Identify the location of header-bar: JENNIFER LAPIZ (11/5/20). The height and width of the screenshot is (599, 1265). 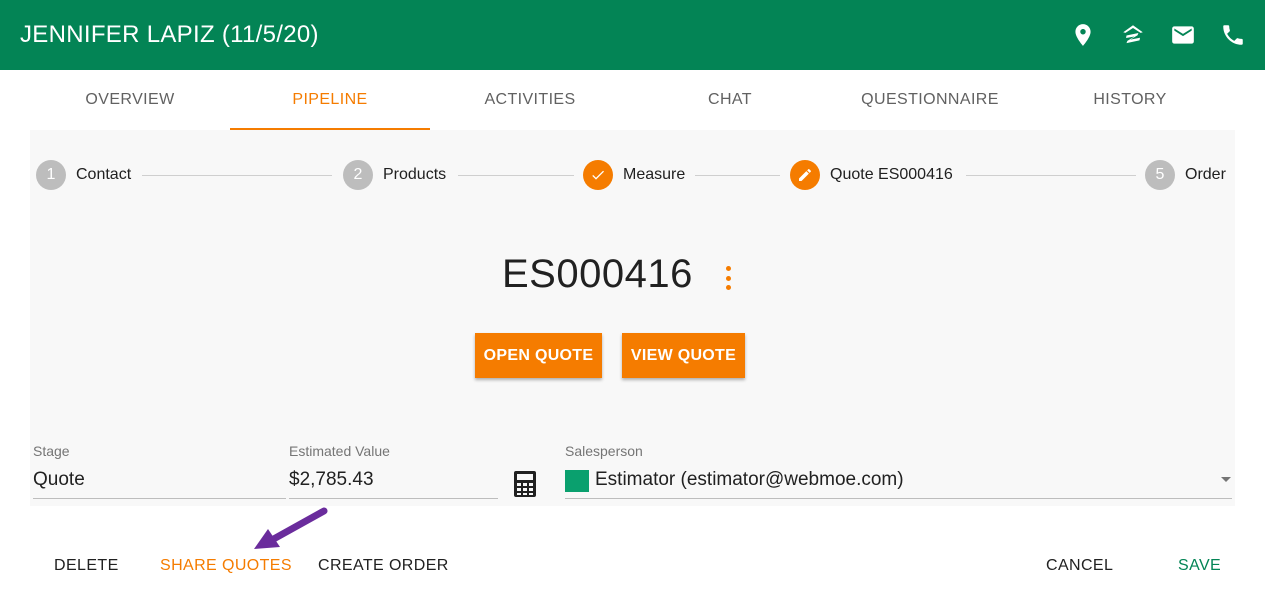
(632, 35).